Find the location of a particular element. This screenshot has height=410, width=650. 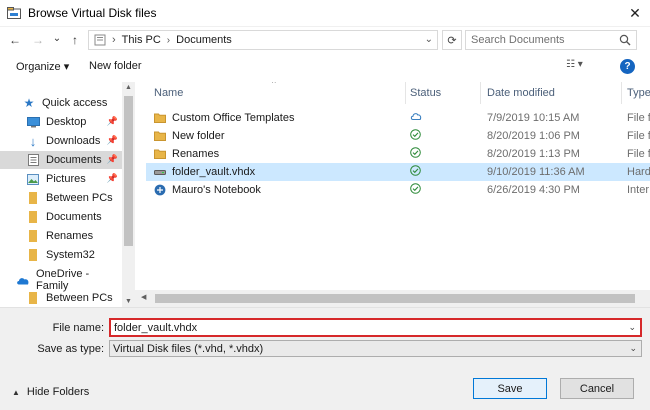

sidebar-item-between-pcs: Between PCs is located at coordinates (61, 198).